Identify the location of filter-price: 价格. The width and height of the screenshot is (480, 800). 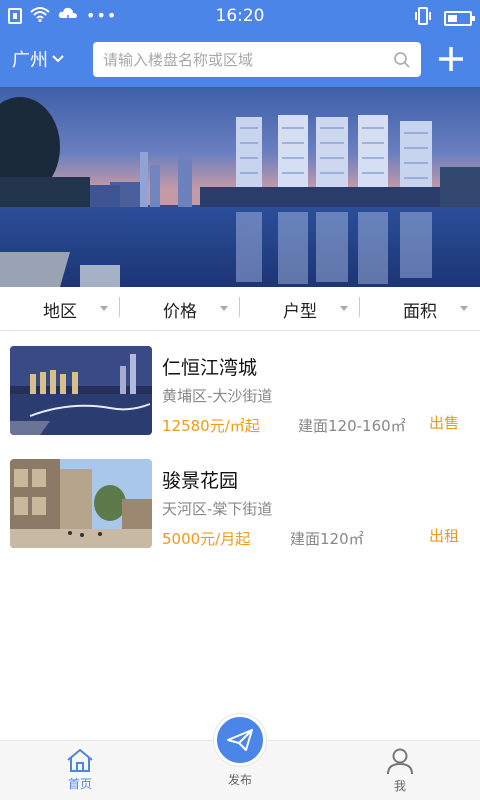
(180, 309).